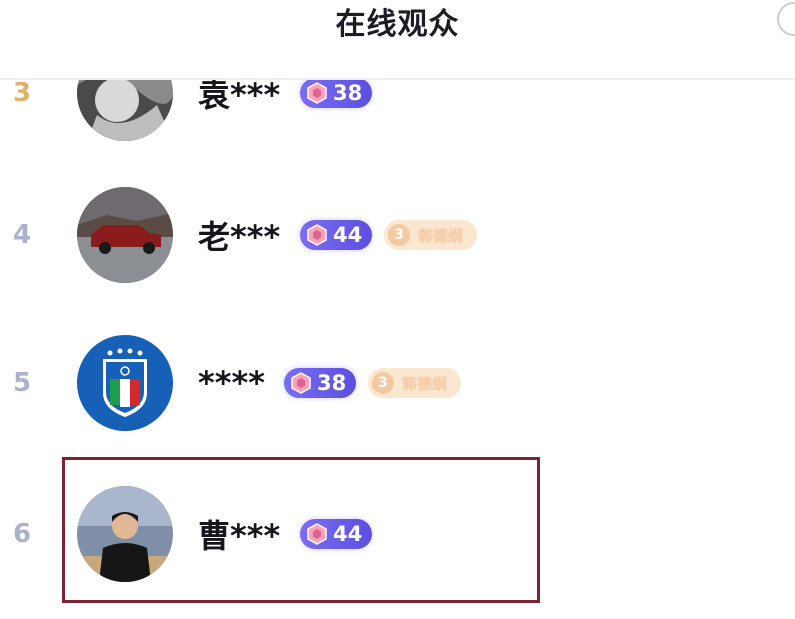  Describe the element at coordinates (22, 534) in the screenshot. I see `viewer-rank: 6` at that location.